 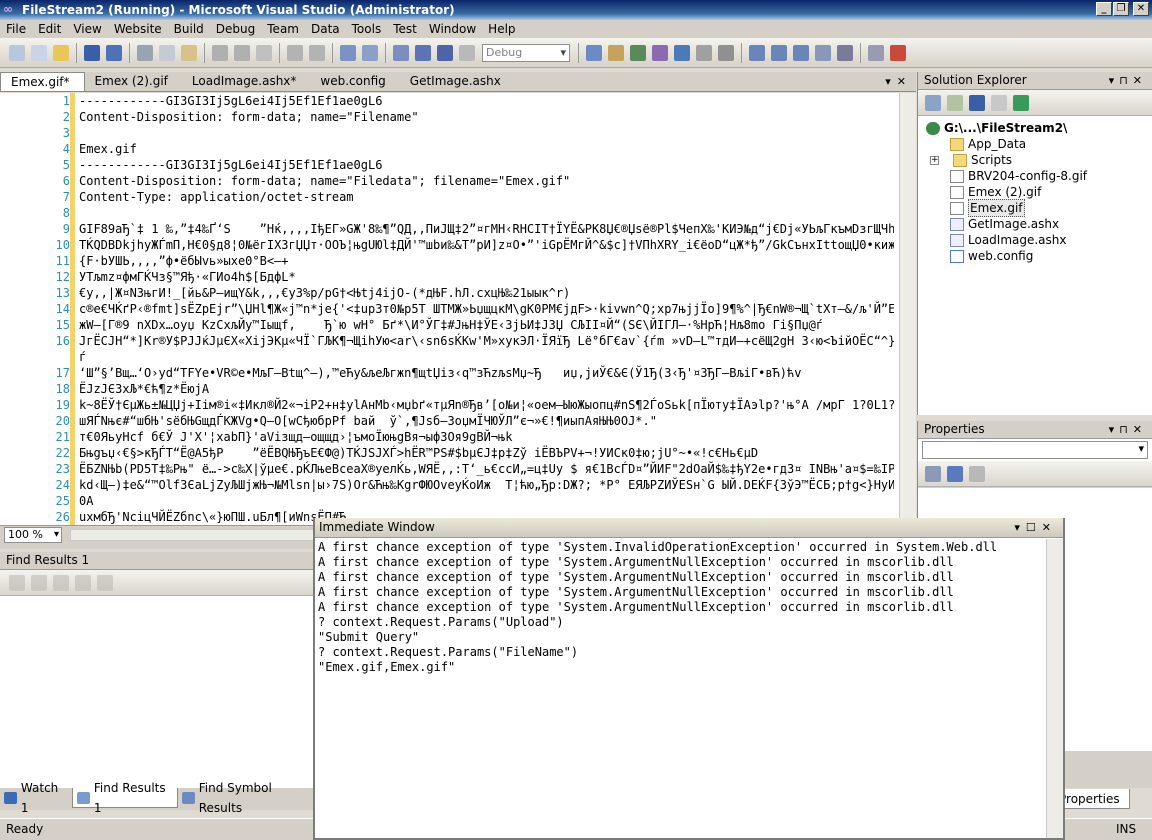 I want to click on add-item-icon, so click(x=39, y=52).